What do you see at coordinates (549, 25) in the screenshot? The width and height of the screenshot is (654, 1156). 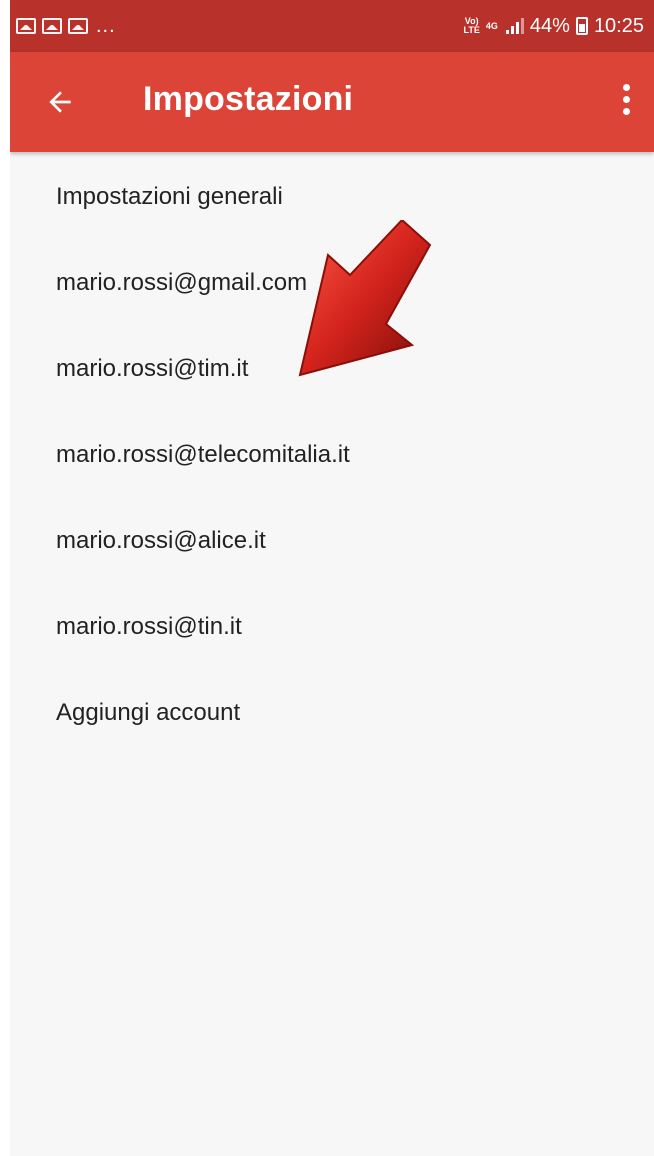 I see `battery-percent: 44%` at bounding box center [549, 25].